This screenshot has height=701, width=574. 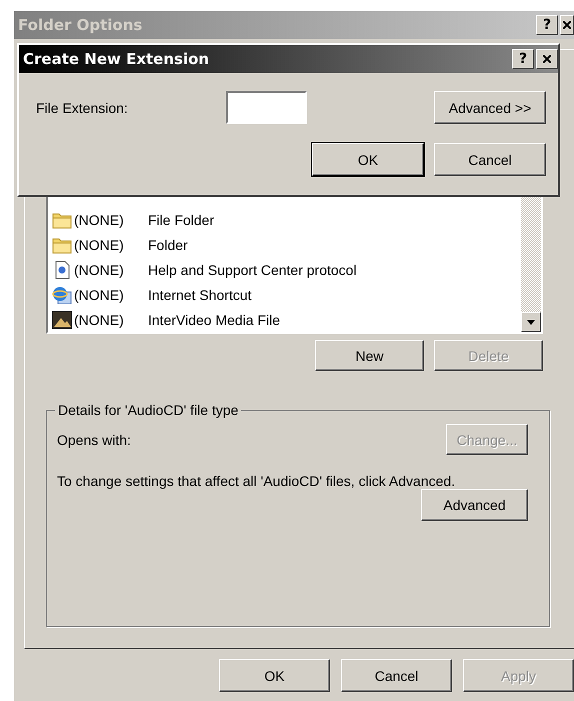 I want to click on dialog-title: Create New Extension, so click(x=116, y=59).